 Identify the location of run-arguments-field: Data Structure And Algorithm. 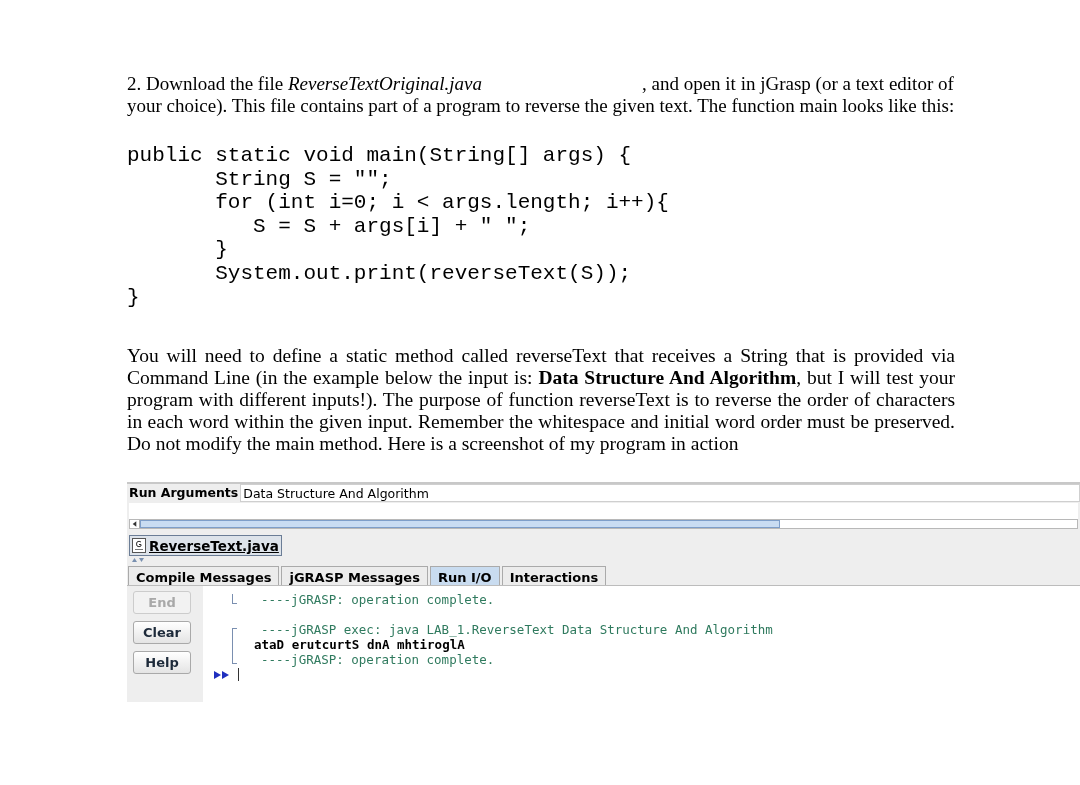
(660, 493).